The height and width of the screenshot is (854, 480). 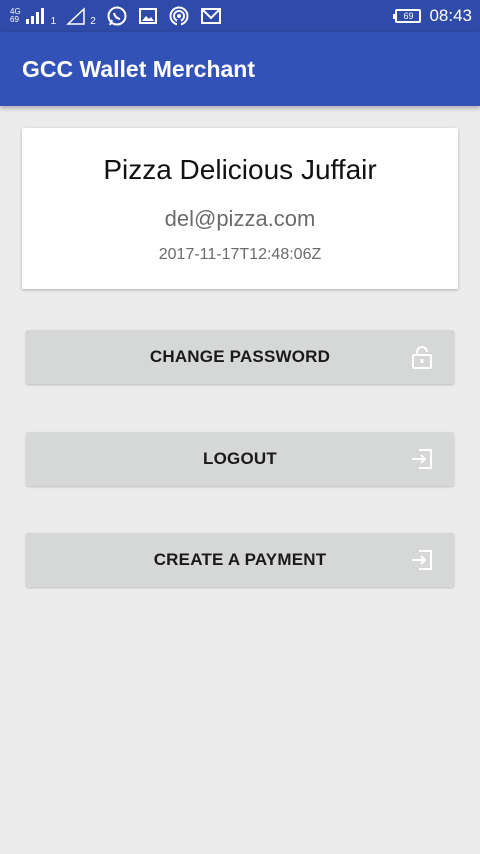 I want to click on status-left: 4G 69 1 2, so click(x=116, y=16).